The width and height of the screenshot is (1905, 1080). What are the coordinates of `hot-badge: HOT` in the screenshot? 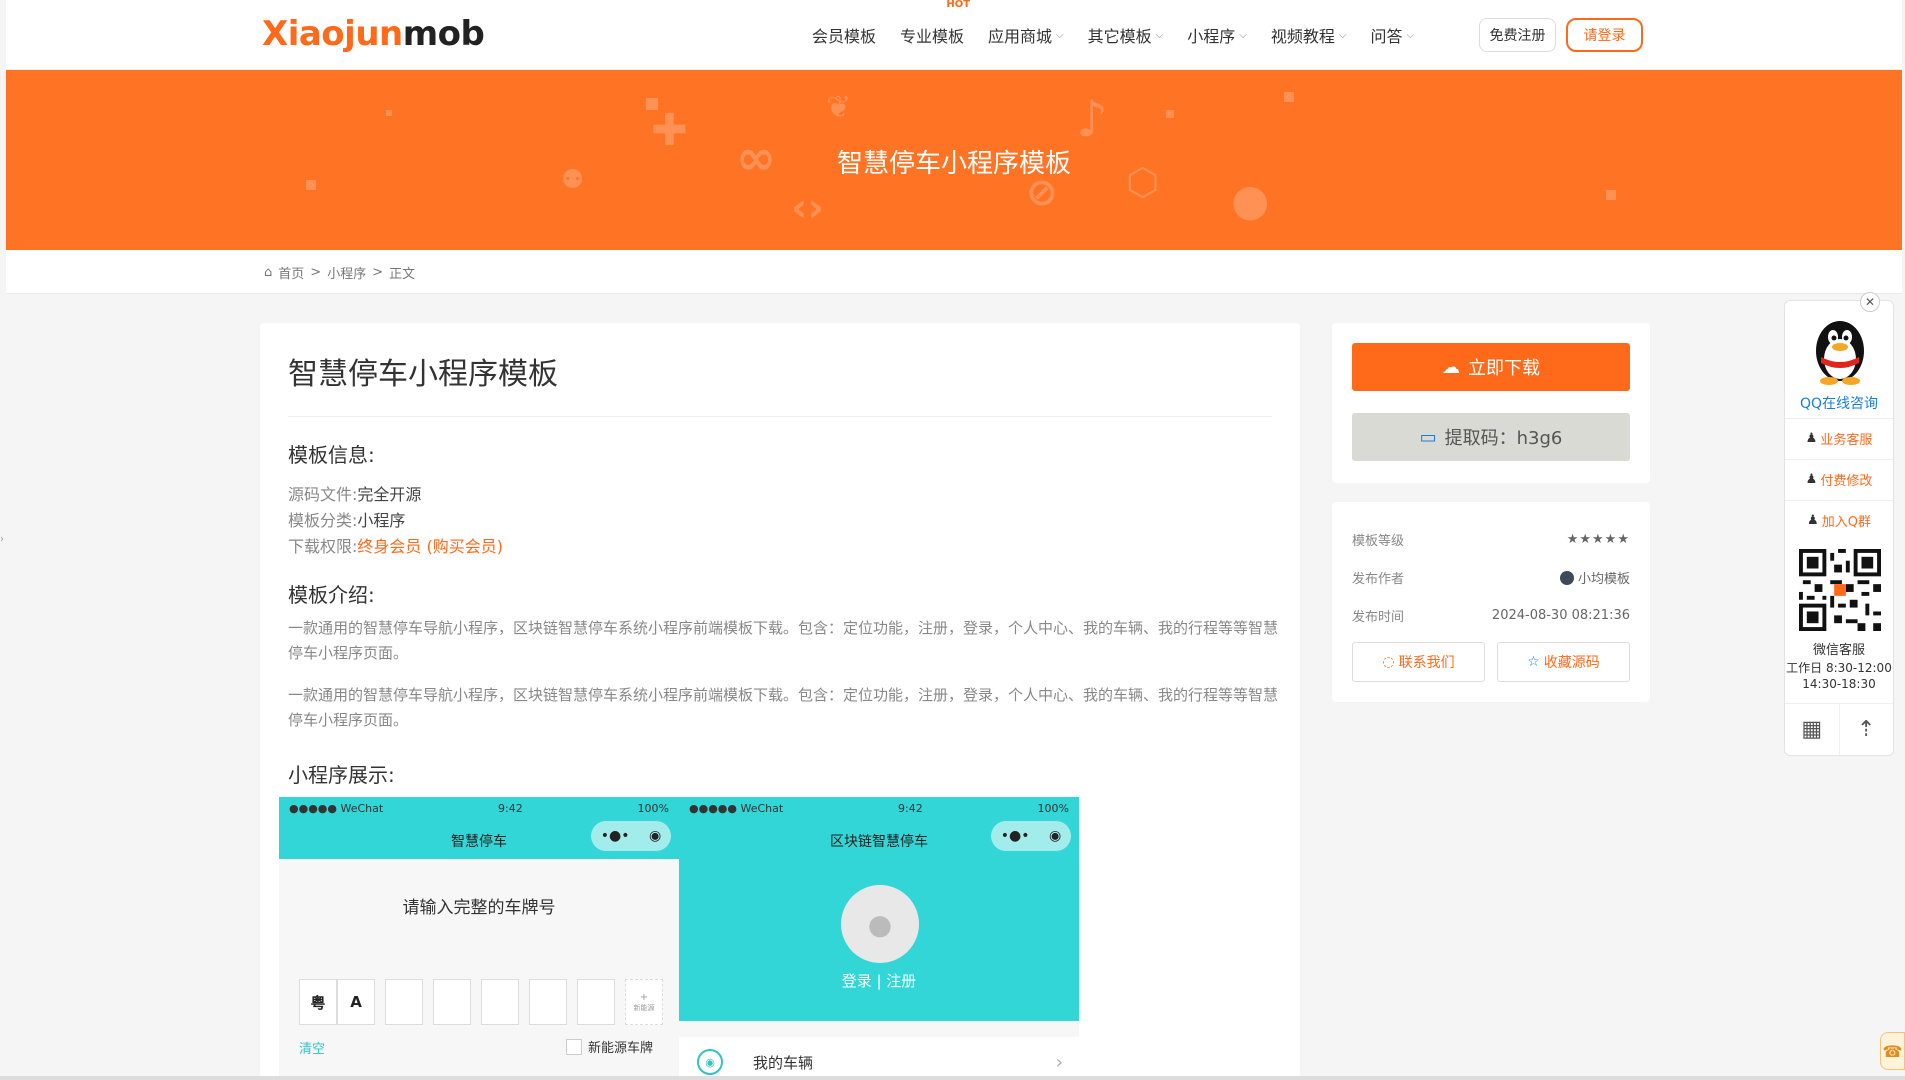 It's located at (958, 5).